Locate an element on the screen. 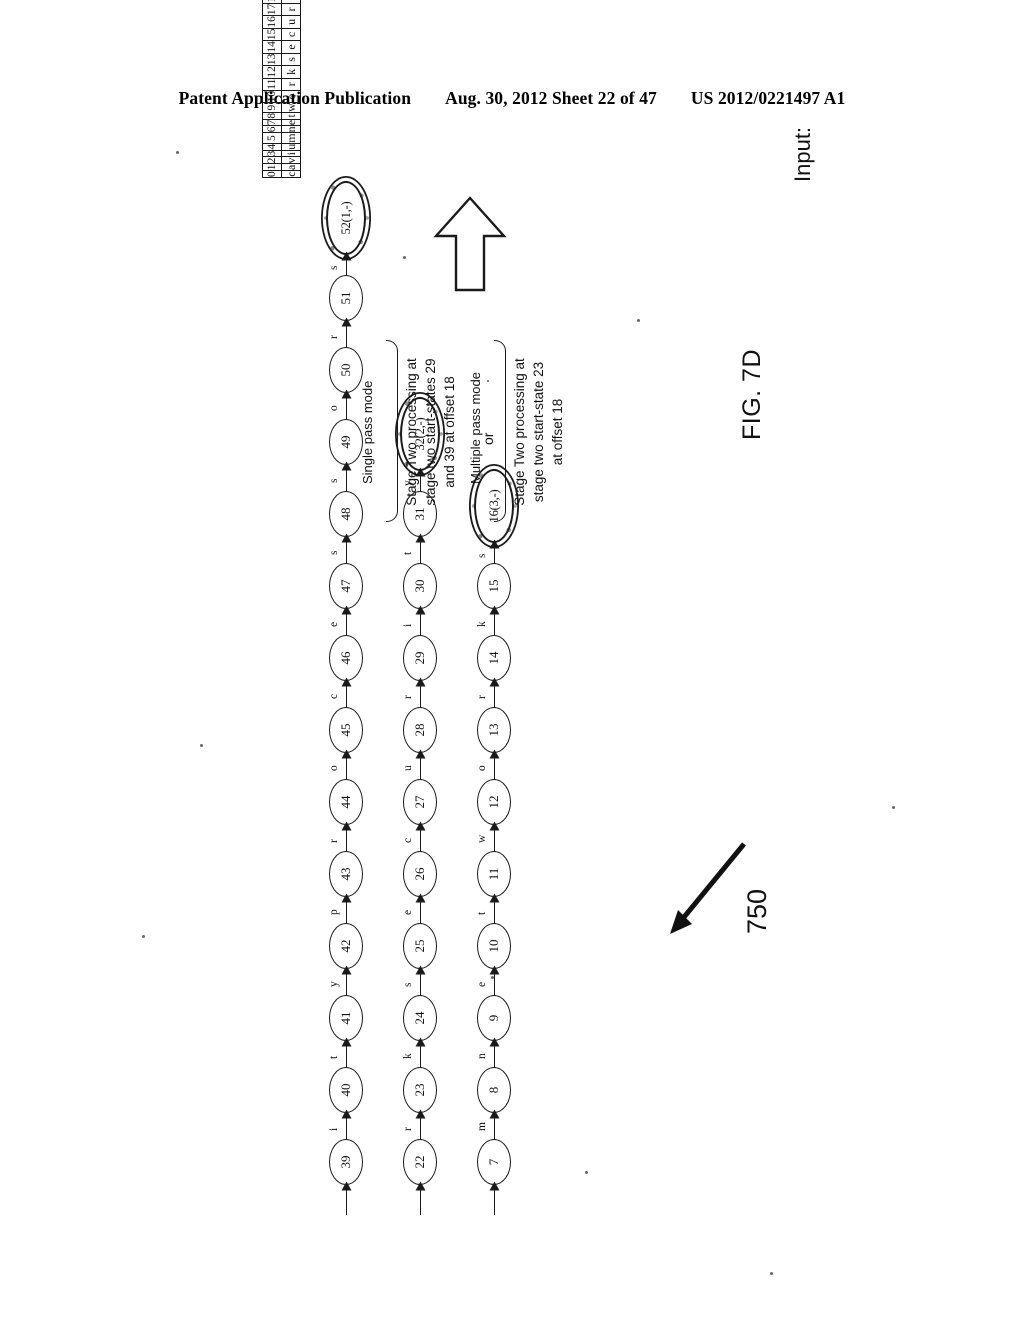 The width and height of the screenshot is (1024, 1320). state-node-7: 7 is located at coordinates (494, 1162).